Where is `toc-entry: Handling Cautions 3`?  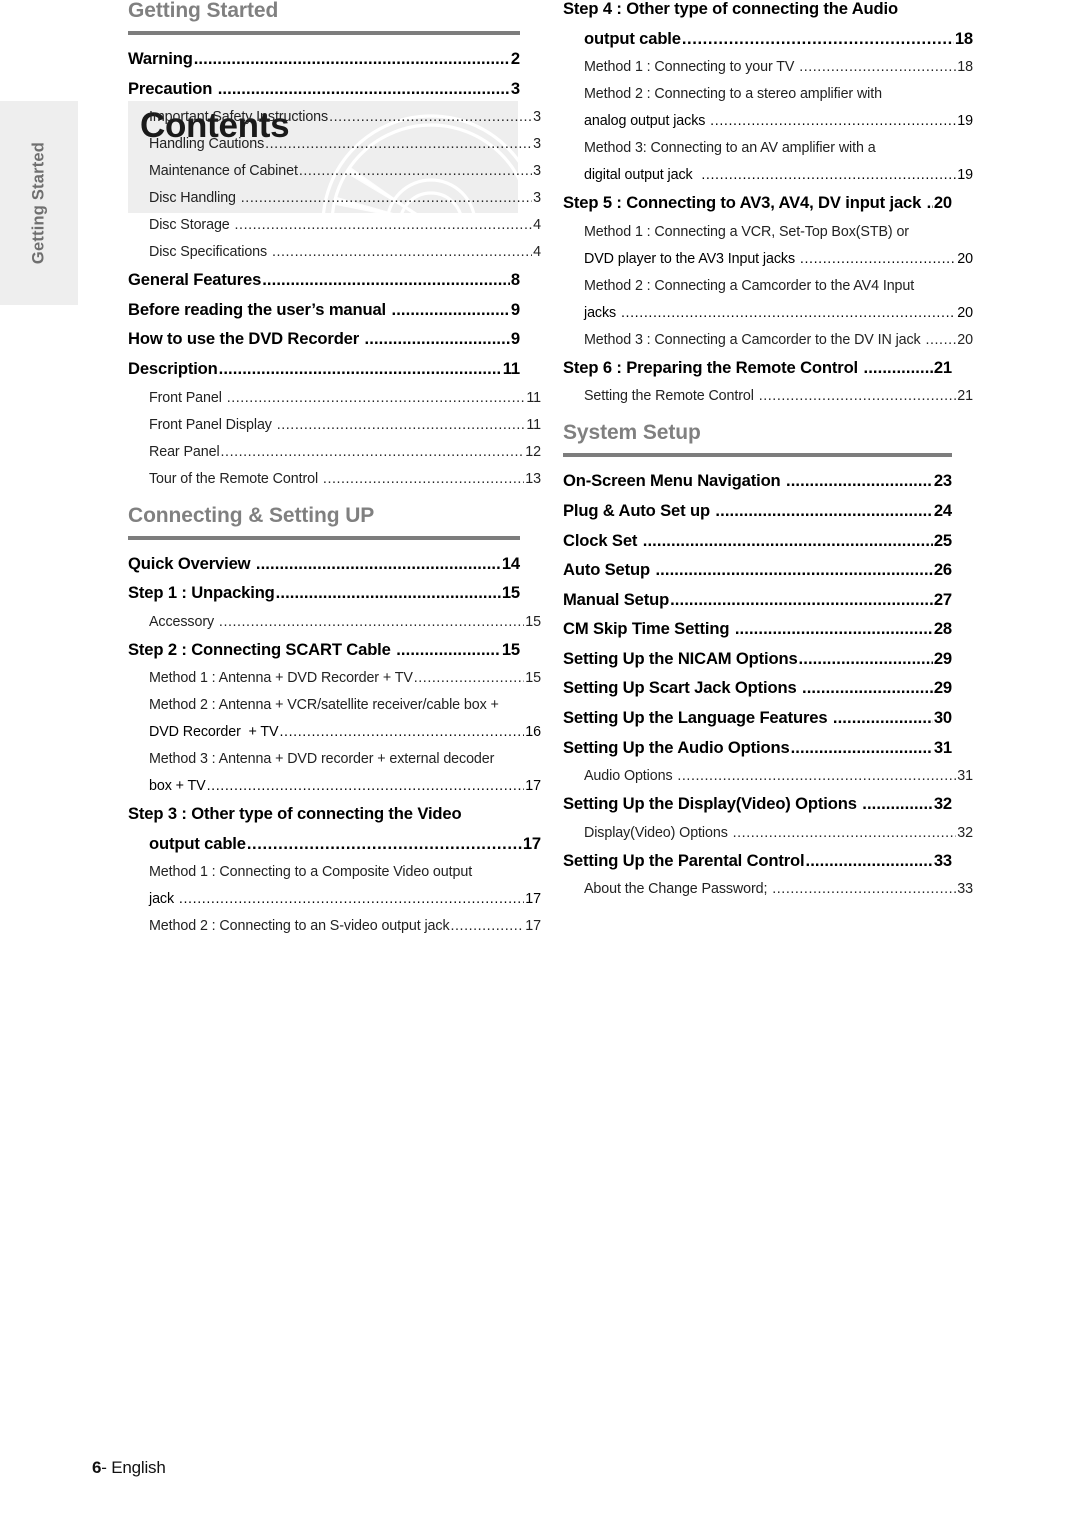
toc-entry: Handling Cautions 3 is located at coordinates (345, 144).